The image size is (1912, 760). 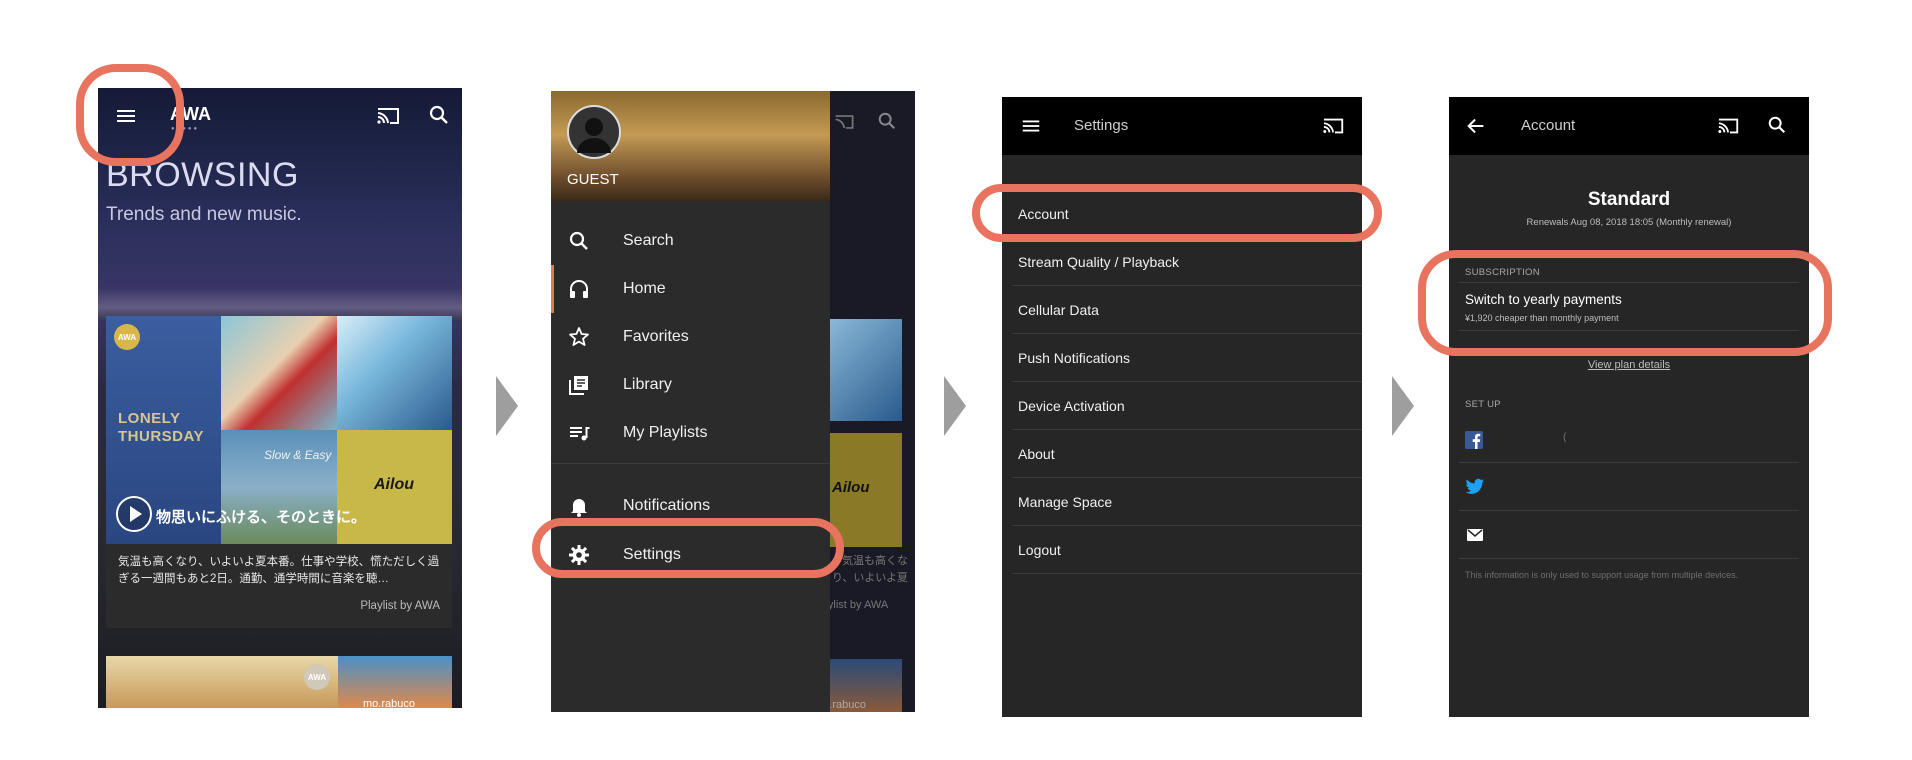 What do you see at coordinates (644, 288) in the screenshot?
I see `drawer-item-label: Home` at bounding box center [644, 288].